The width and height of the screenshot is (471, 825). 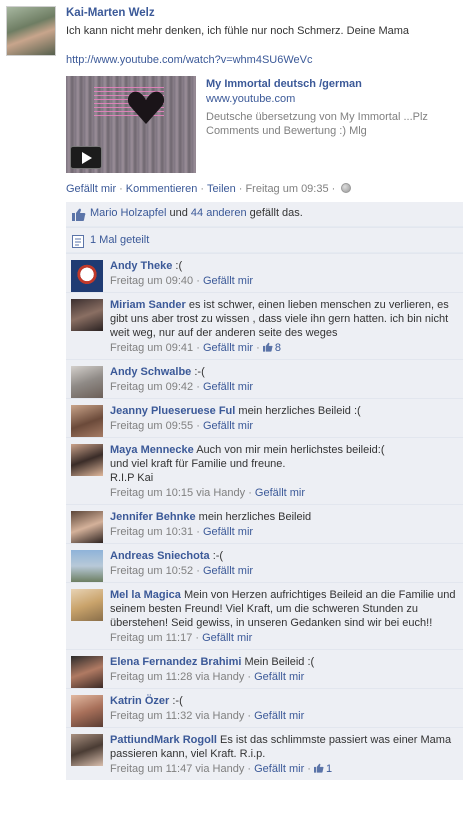 What do you see at coordinates (346, 188) in the screenshot?
I see `globe-icon` at bounding box center [346, 188].